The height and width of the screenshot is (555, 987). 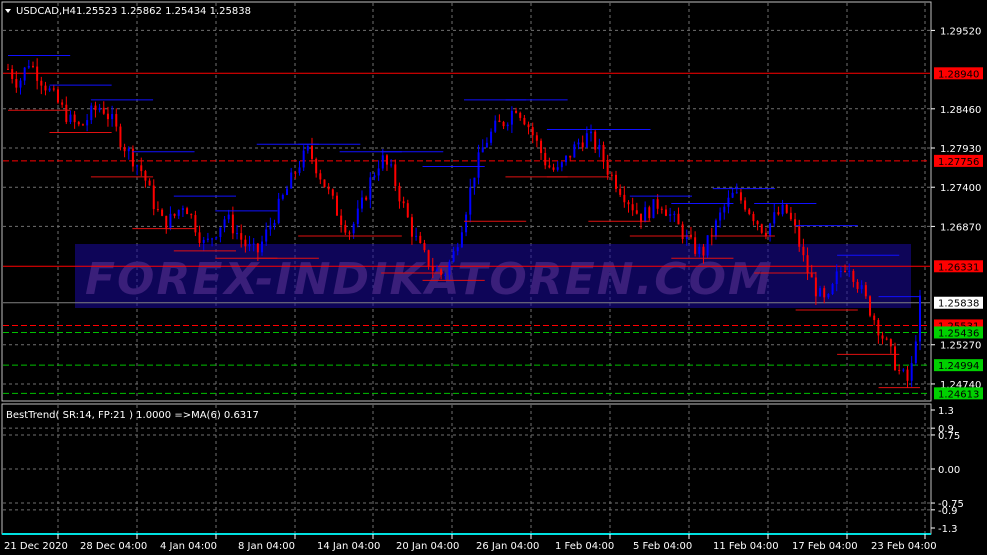 What do you see at coordinates (507, 546) in the screenshot?
I see `time-tick-label: 26 Jan 04:00` at bounding box center [507, 546].